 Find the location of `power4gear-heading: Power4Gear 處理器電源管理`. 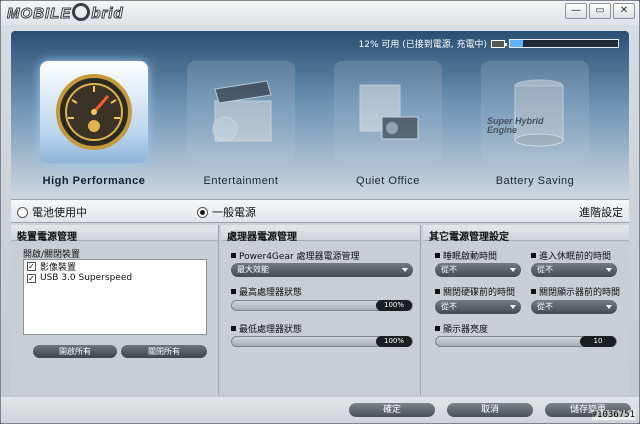

power4gear-heading: Power4Gear 處理器電源管理 is located at coordinates (295, 255).